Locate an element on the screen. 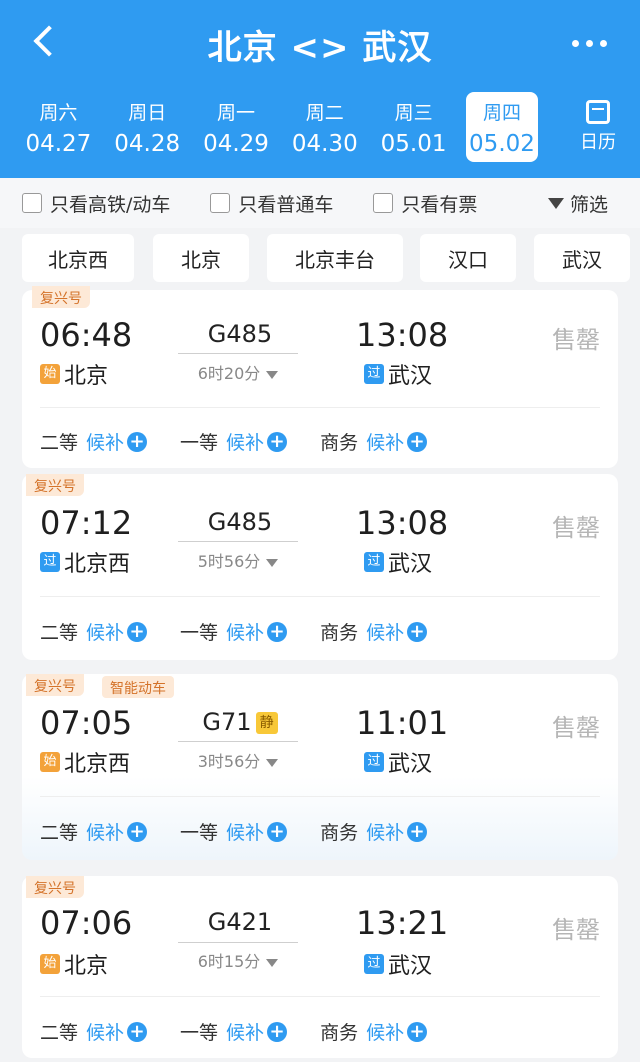 The width and height of the screenshot is (640, 1062). train-number: G421 is located at coordinates (240, 922).